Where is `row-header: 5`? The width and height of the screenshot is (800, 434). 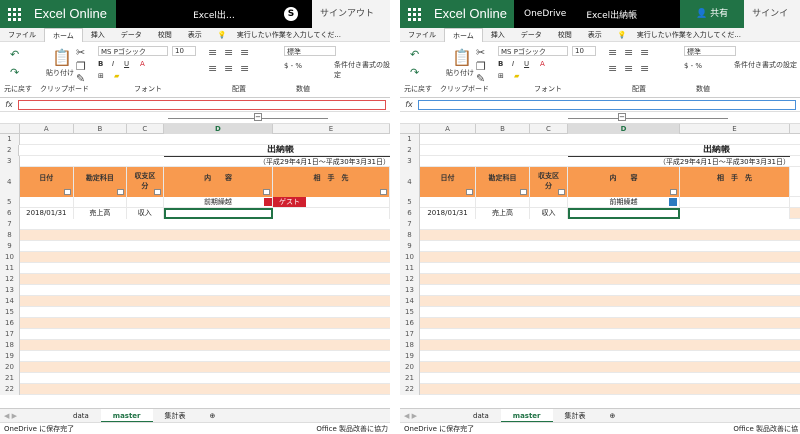
row-header: 5 is located at coordinates (410, 202).